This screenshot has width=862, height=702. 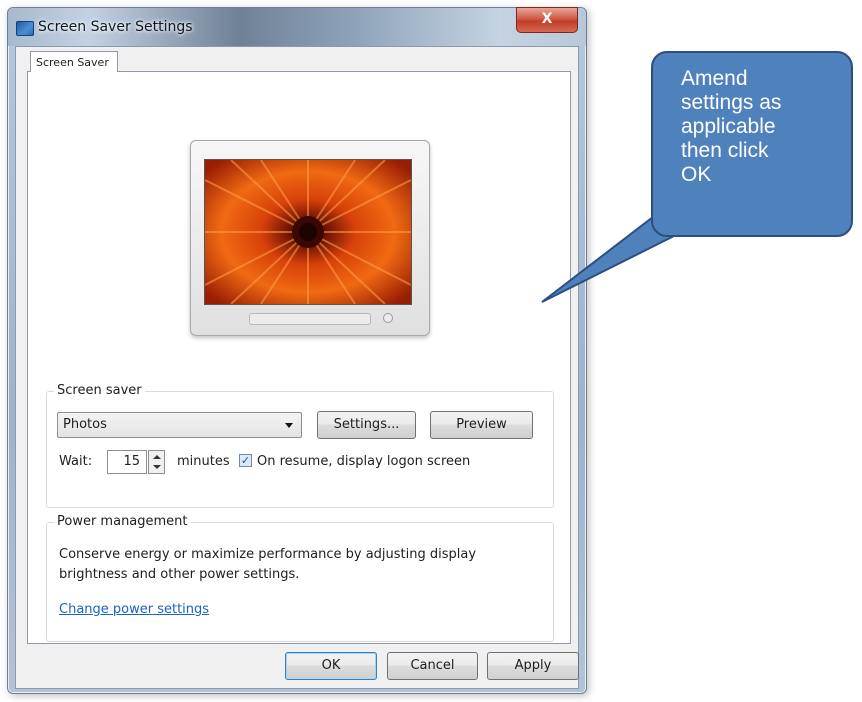 What do you see at coordinates (76, 461) in the screenshot?
I see `wait-label: Wait:` at bounding box center [76, 461].